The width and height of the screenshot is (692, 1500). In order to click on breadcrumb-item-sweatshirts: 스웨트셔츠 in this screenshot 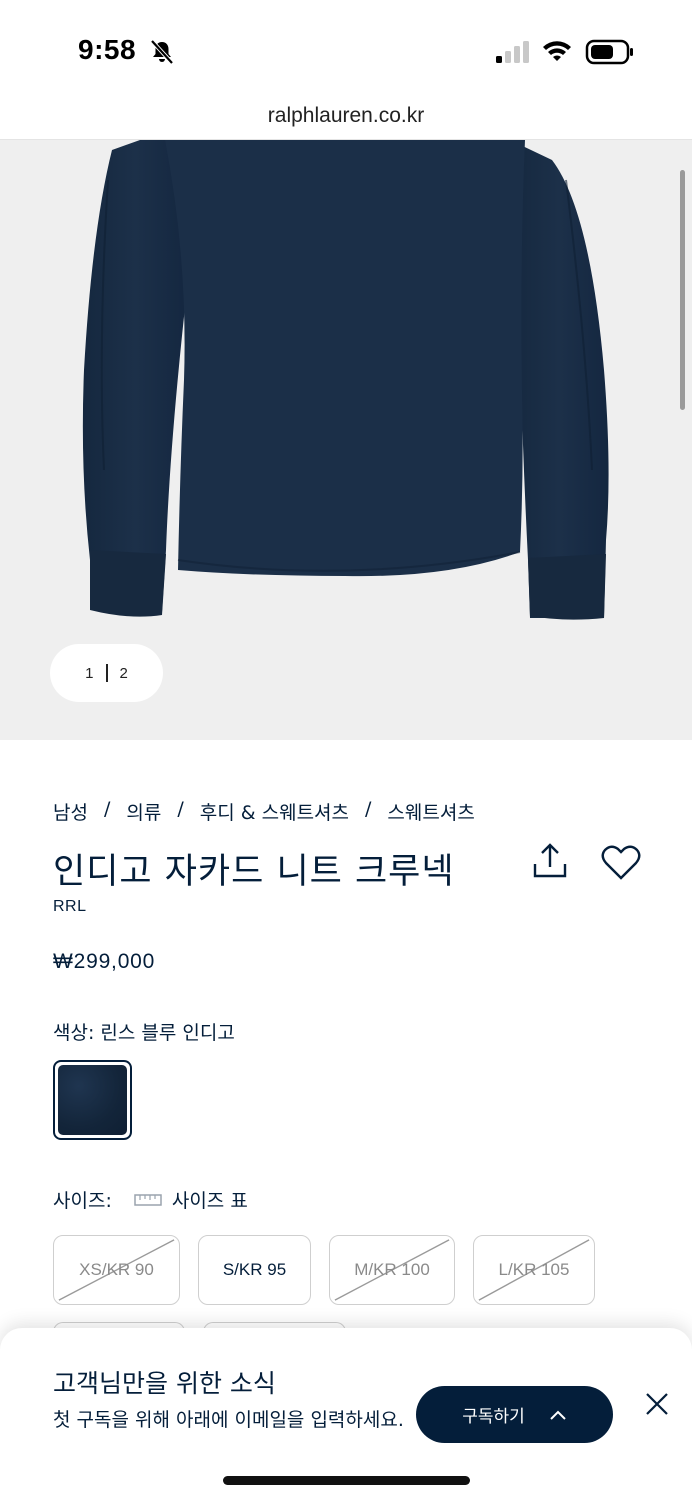, I will do `click(430, 811)`.